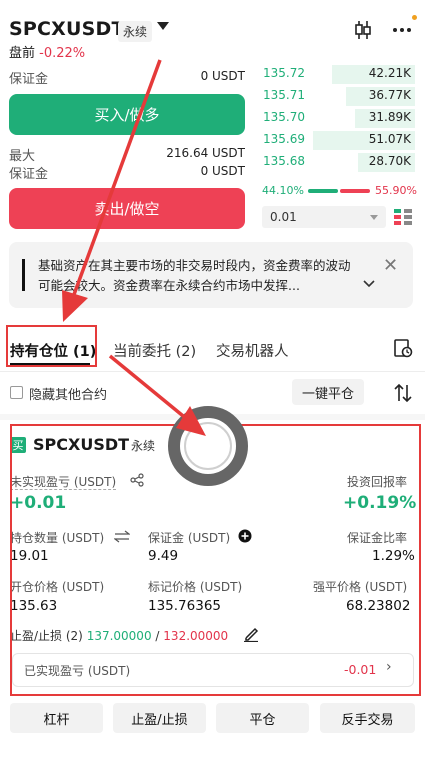 The height and width of the screenshot is (762, 425). Describe the element at coordinates (29, 79) in the screenshot. I see `margin-label: 保证金` at that location.